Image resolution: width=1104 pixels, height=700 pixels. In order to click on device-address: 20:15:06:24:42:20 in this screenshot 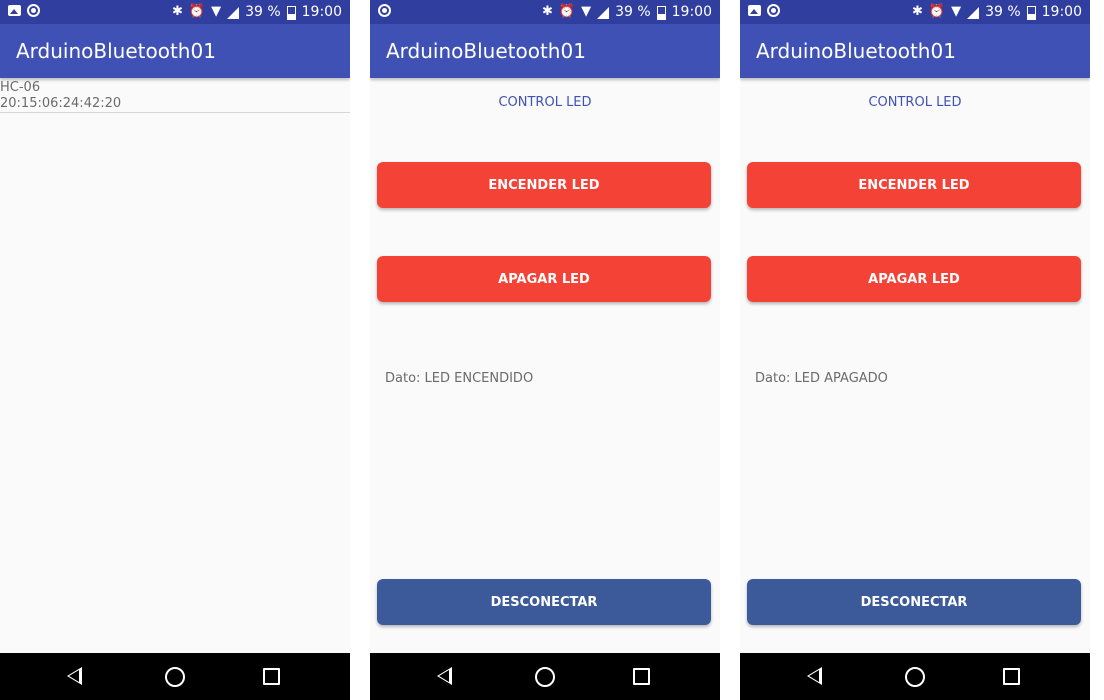, I will do `click(61, 103)`.